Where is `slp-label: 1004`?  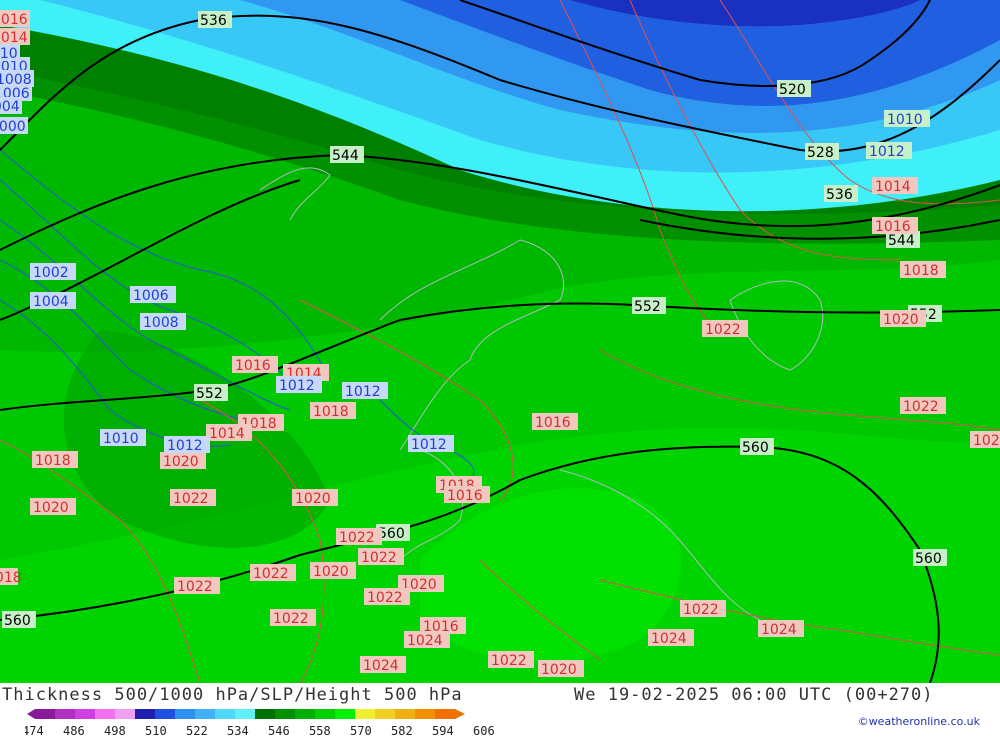 slp-label: 1004 is located at coordinates (11, 106).